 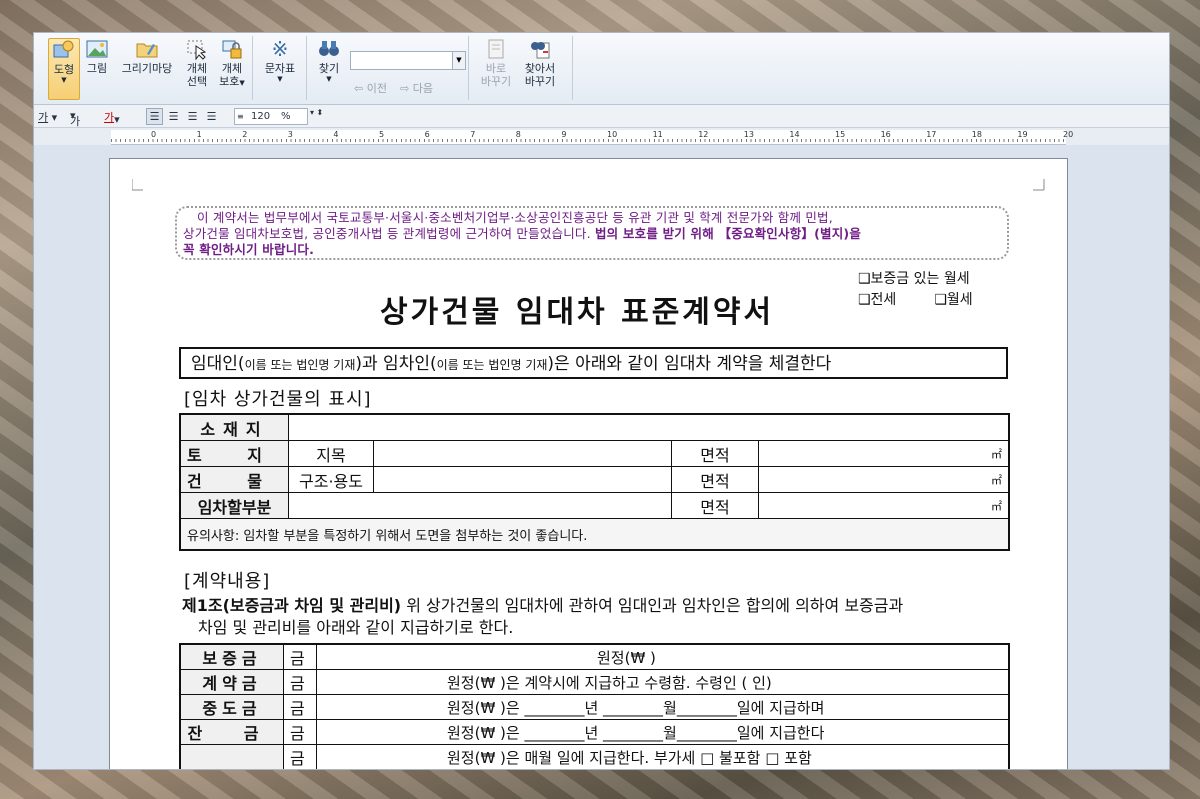 I want to click on ruler-tick-label: 15, so click(x=840, y=134).